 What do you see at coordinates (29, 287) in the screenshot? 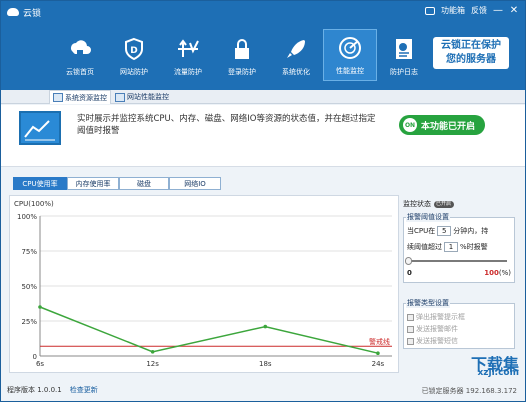
I see `y-tick-label: 50%` at bounding box center [29, 287].